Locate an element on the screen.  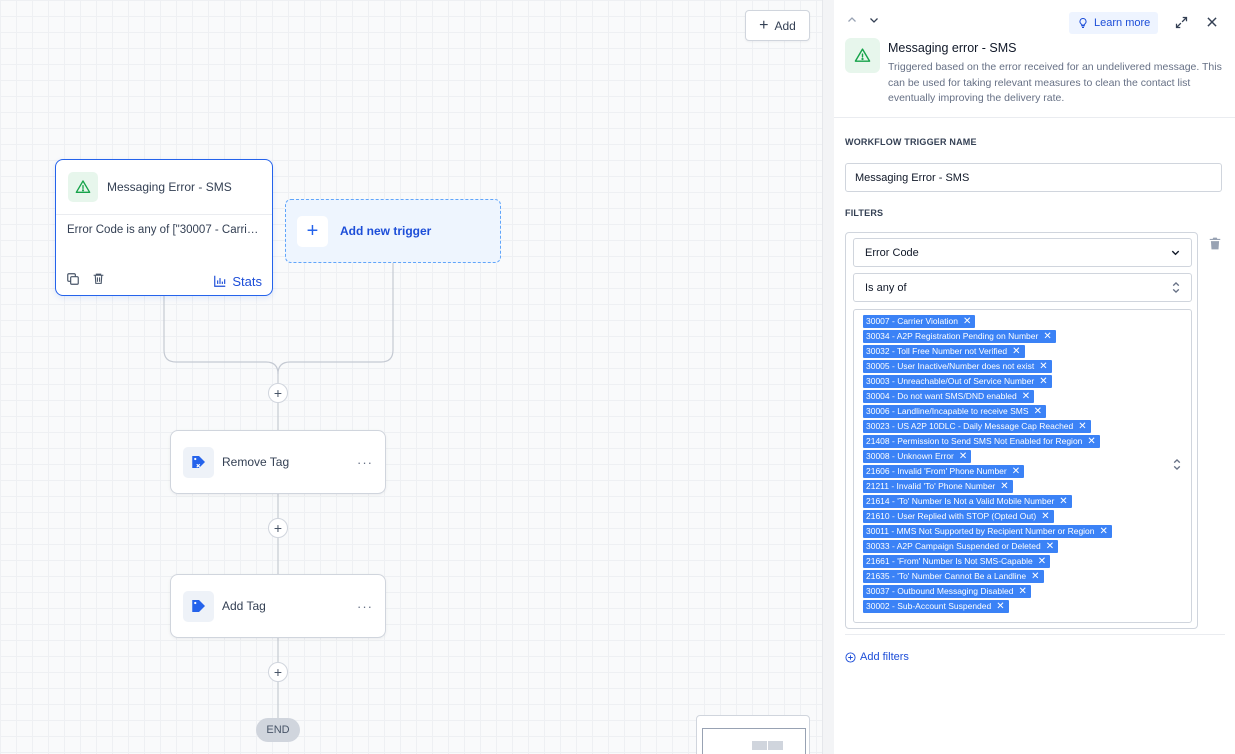
bar-chart-icon is located at coordinates (220, 281).